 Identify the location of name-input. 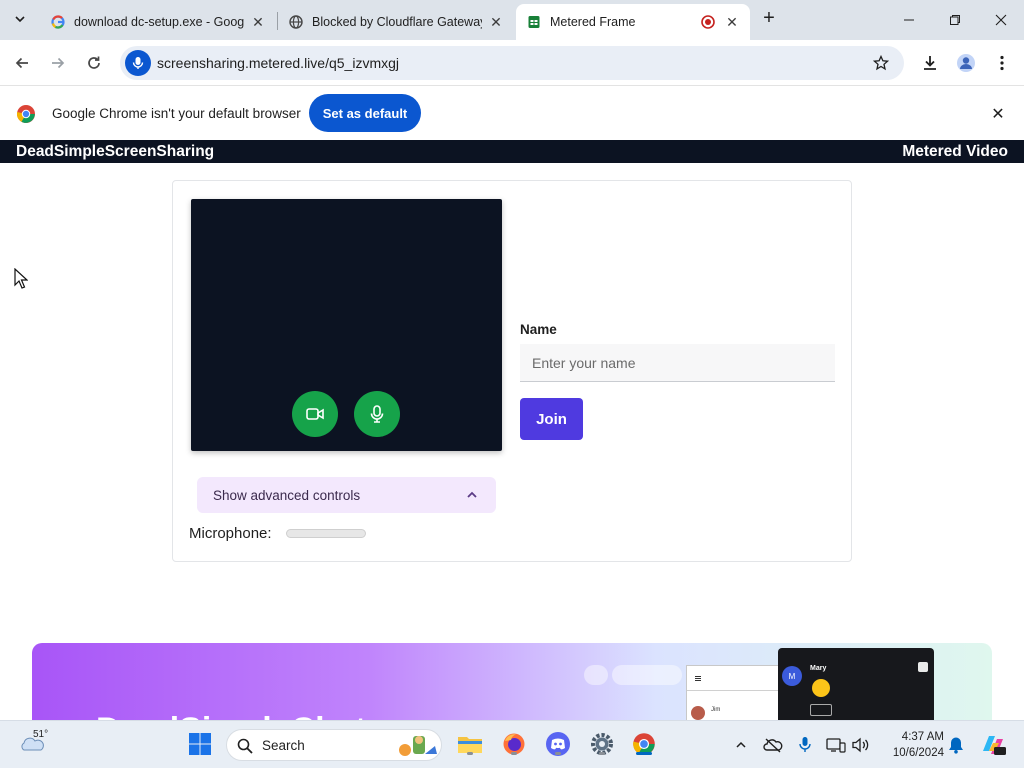
(677, 363).